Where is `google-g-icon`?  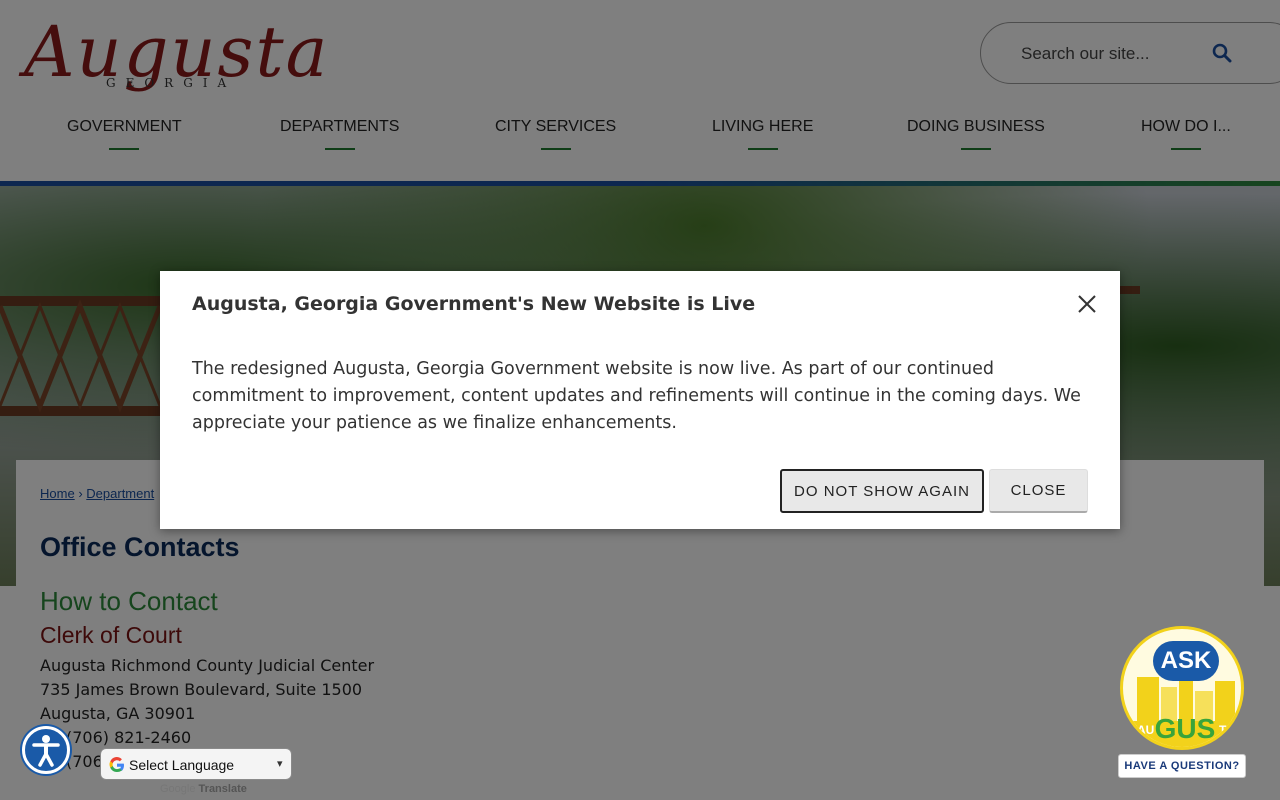 google-g-icon is located at coordinates (116, 765).